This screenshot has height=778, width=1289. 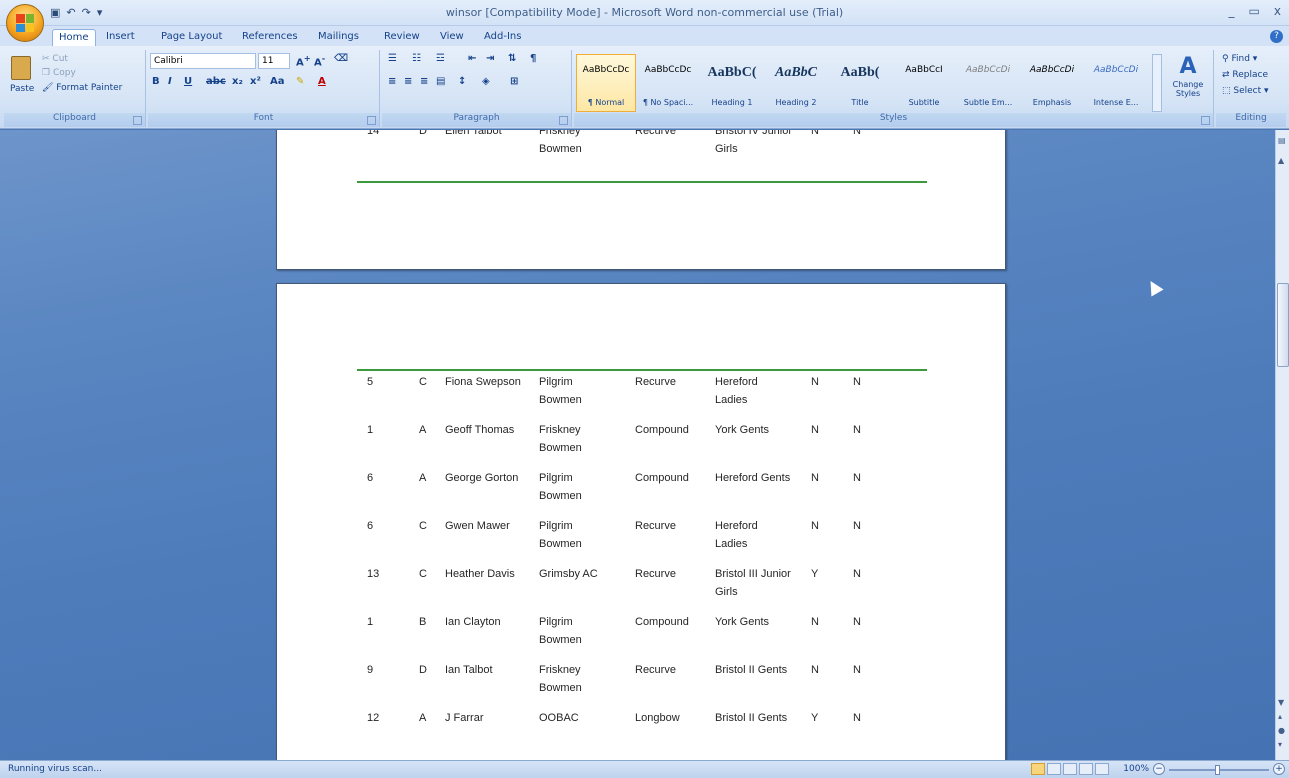 I want to click on strikethrough-icon: abc, so click(x=216, y=84).